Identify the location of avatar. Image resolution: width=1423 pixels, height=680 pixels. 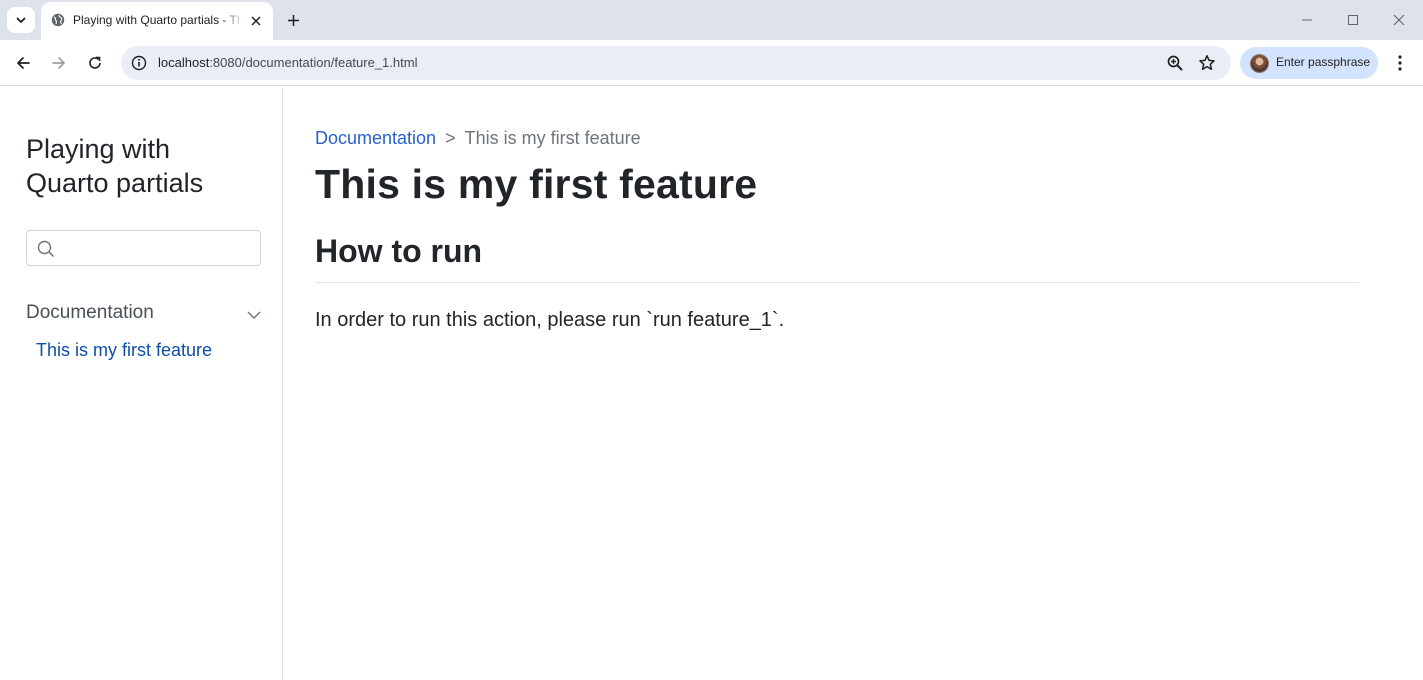
(1259, 63).